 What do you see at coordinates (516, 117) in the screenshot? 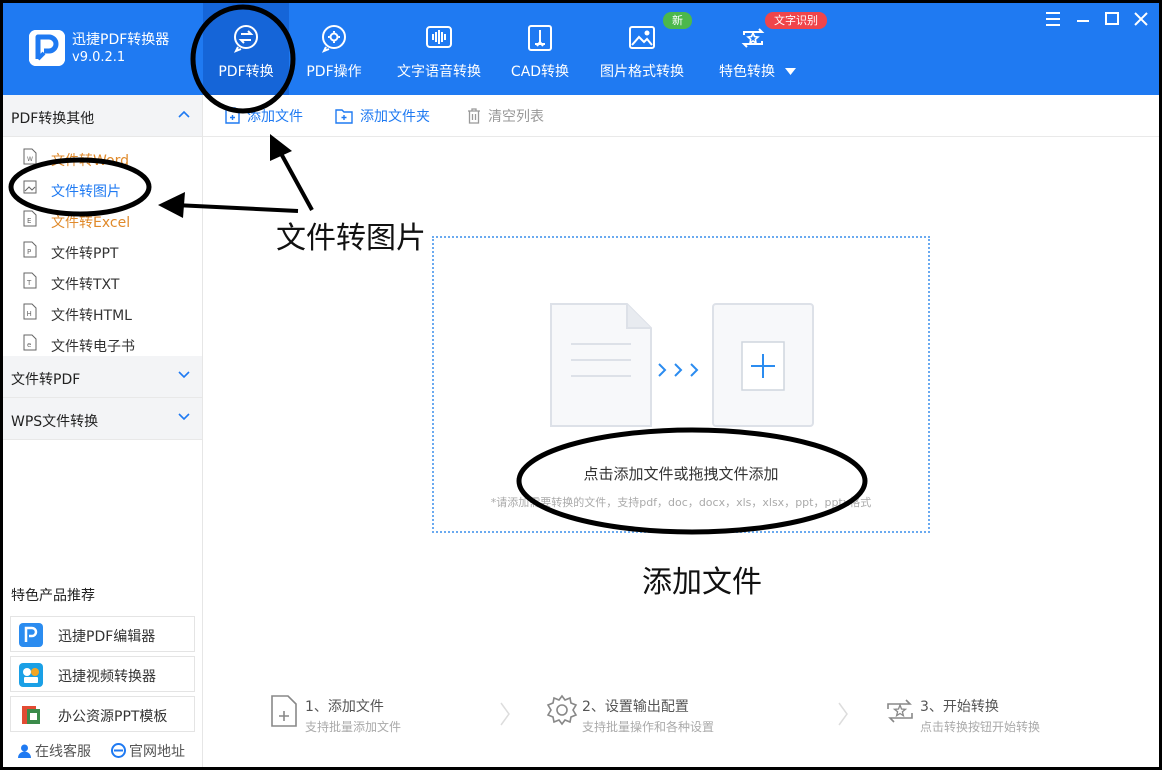
I see `clear-list-label: 清空列表` at bounding box center [516, 117].